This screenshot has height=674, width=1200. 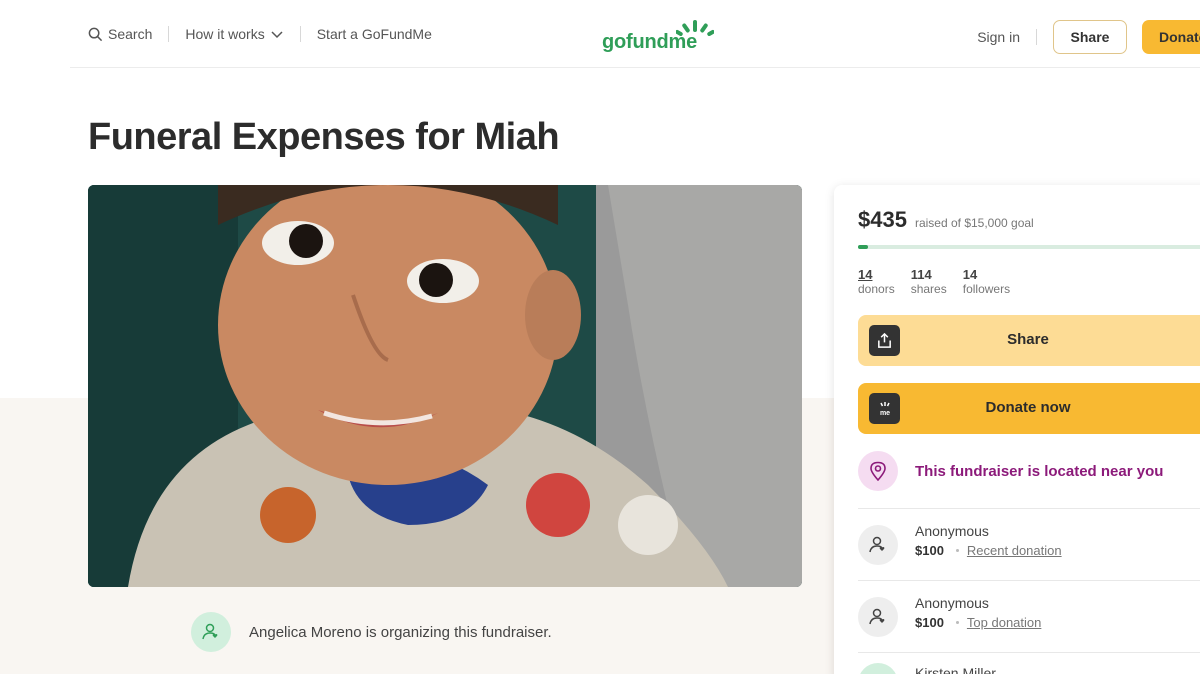 What do you see at coordinates (130, 34) in the screenshot?
I see `search-label: Search` at bounding box center [130, 34].